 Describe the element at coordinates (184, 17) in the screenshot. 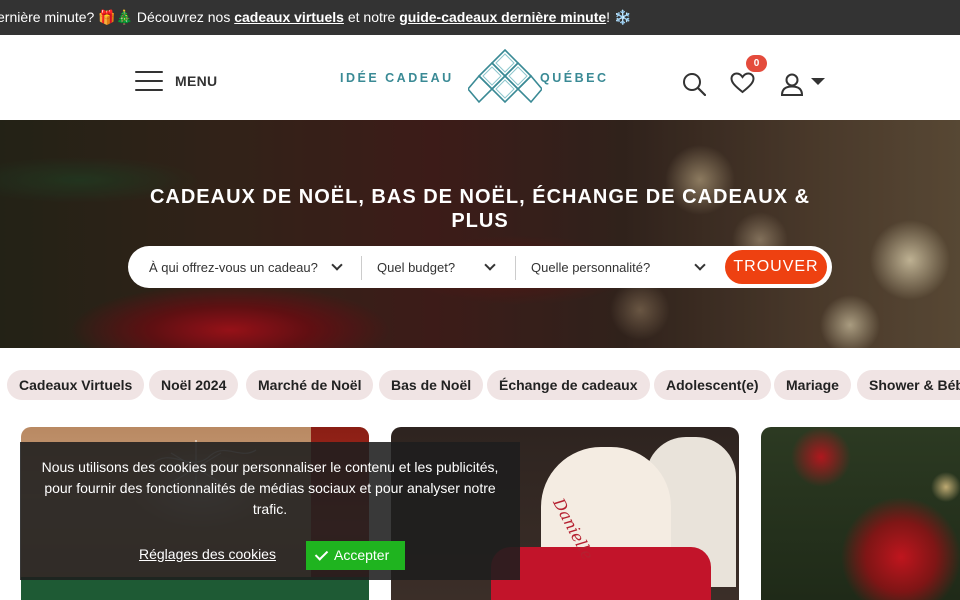

I see `announcement-text: Découvrez nos` at that location.